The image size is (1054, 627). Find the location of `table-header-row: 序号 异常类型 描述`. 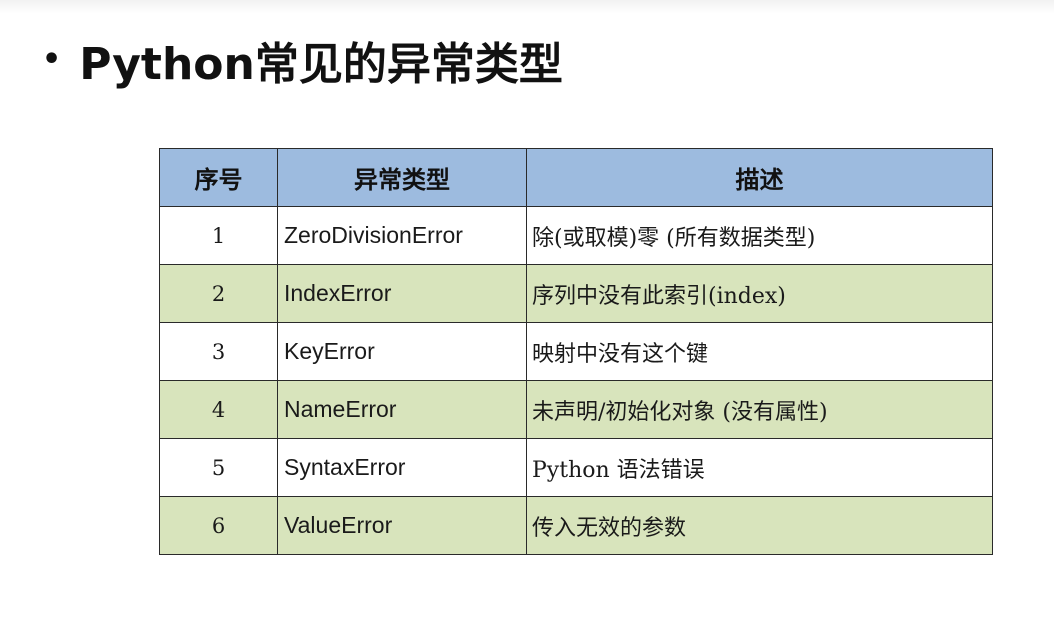

table-header-row: 序号 异常类型 描述 is located at coordinates (576, 177).